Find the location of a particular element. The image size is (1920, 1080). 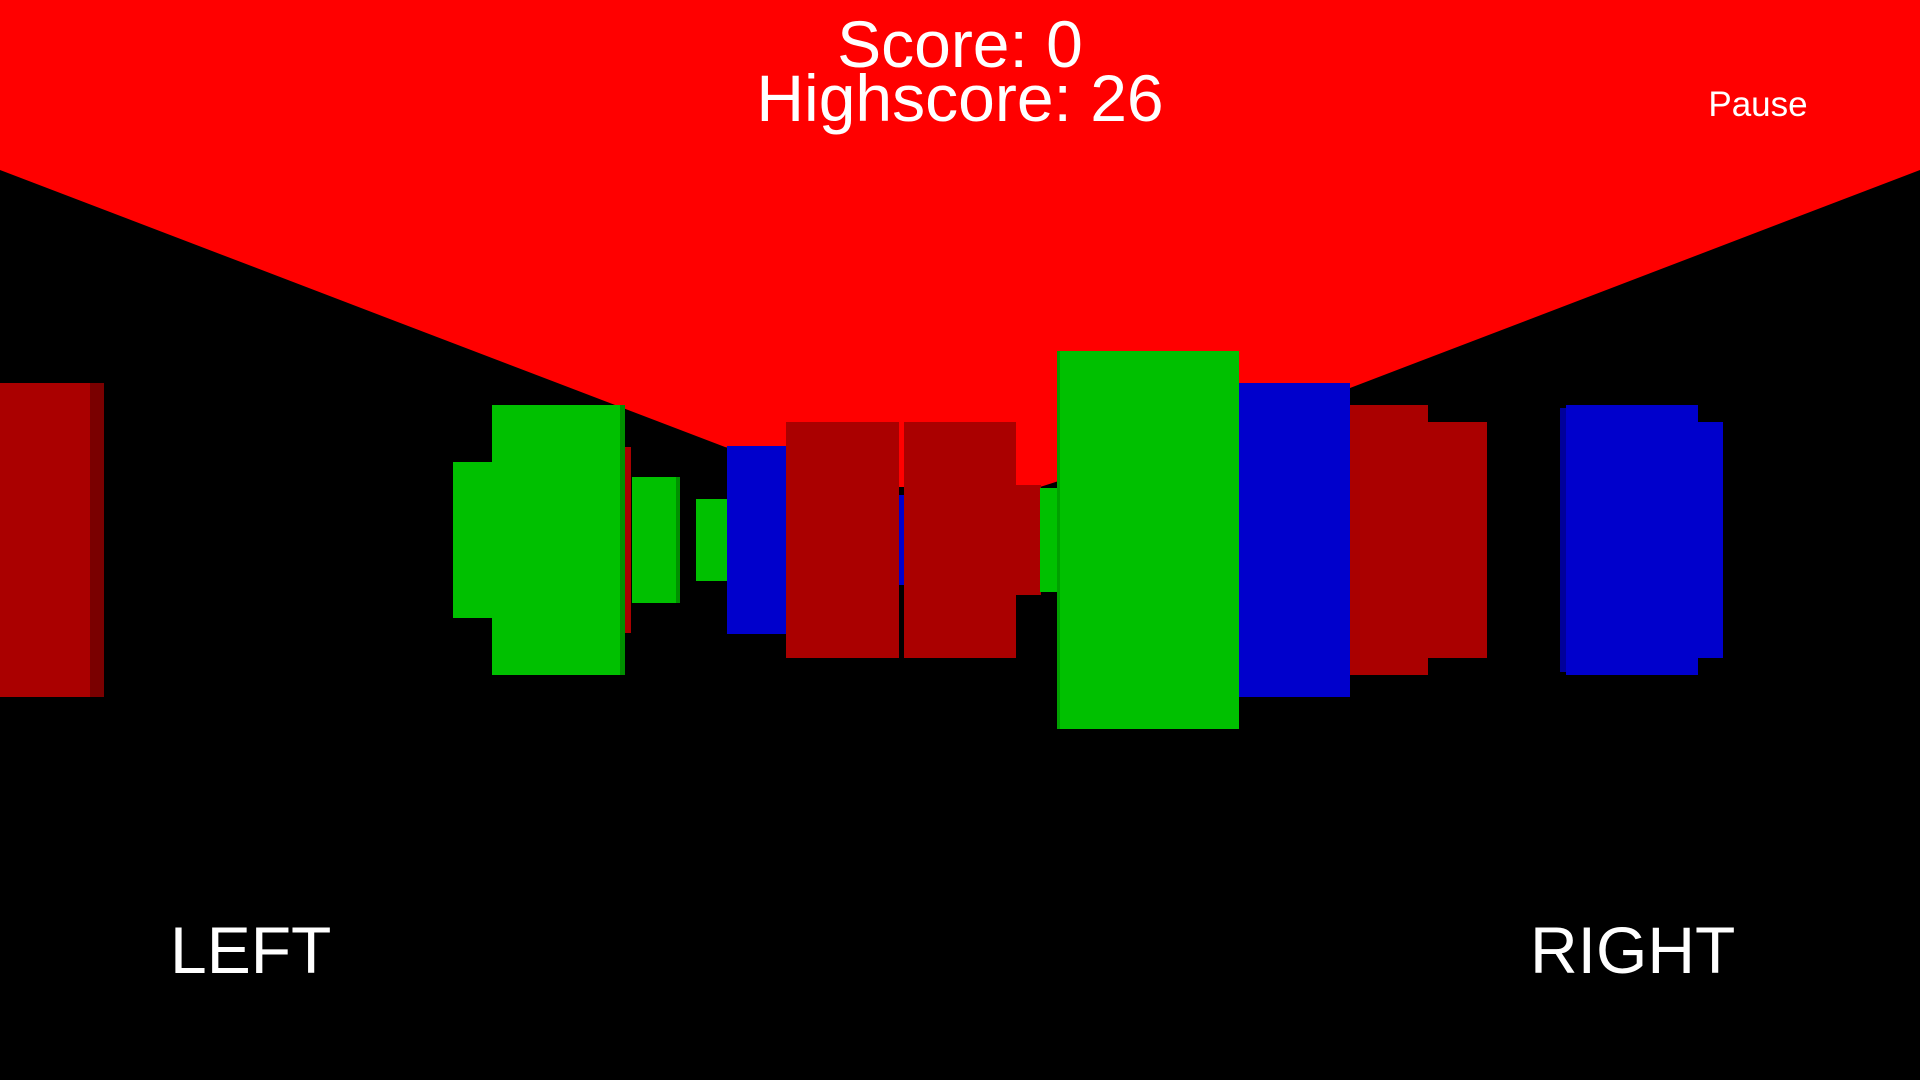

left-control-button: LEFT is located at coordinates (290, 950).